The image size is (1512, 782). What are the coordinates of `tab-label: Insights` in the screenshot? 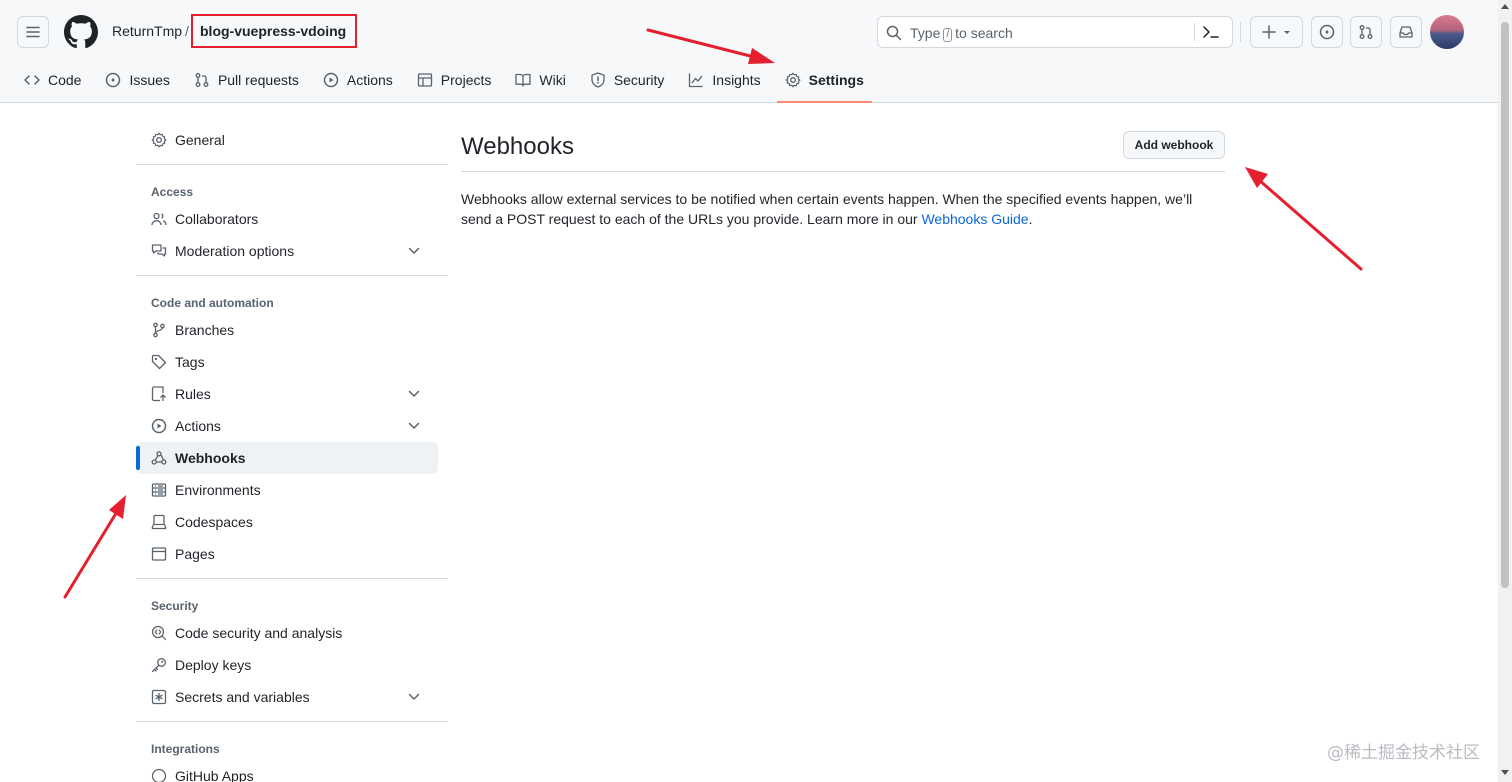 It's located at (736, 80).